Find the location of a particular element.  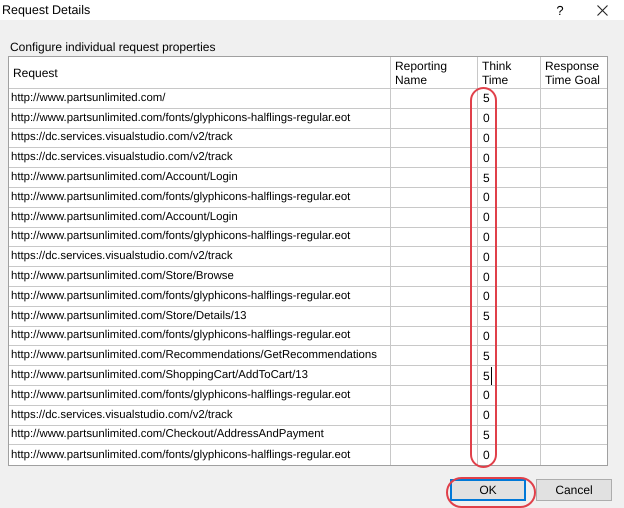

table-cell-text: http://www.partsunlimited.com/Checkout/AddressAndPayment is located at coordinates (167, 434).